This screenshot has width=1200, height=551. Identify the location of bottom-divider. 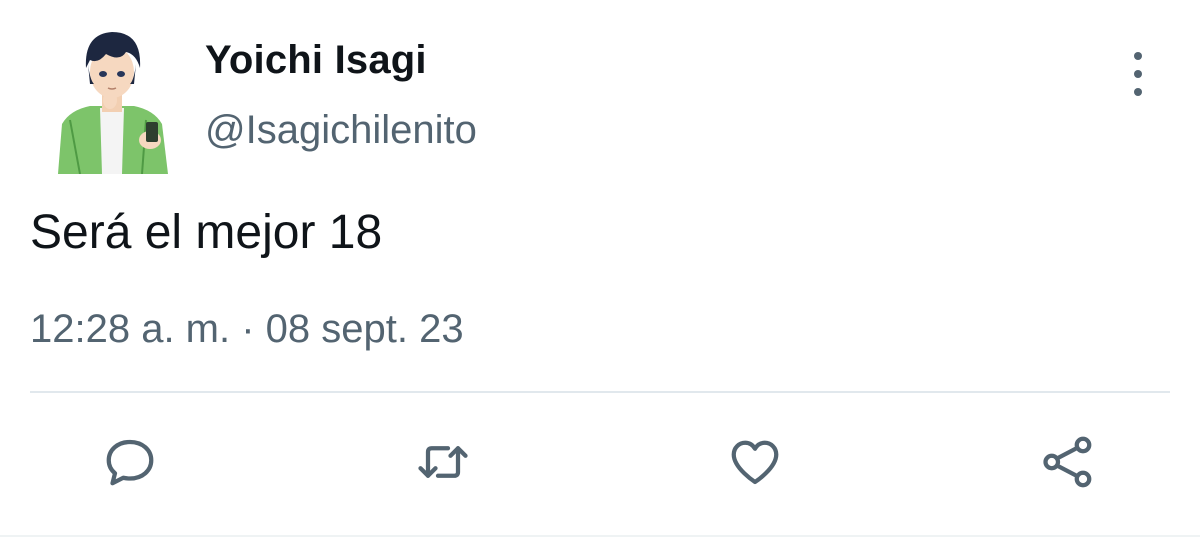
(600, 536).